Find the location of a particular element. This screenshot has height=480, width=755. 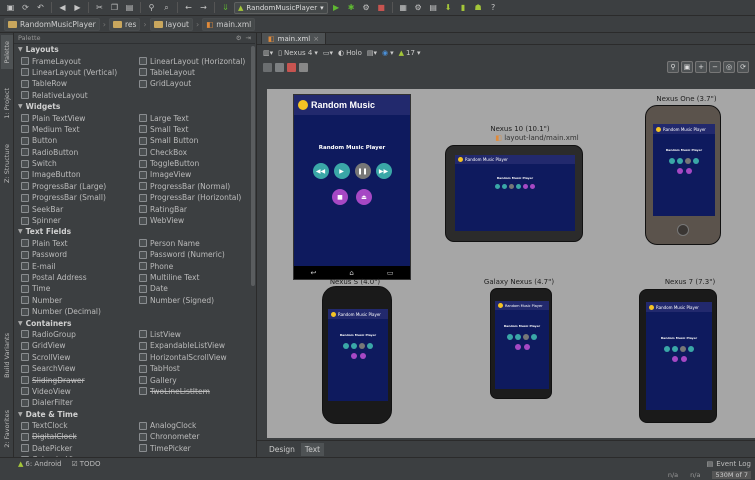

layout-width-icon is located at coordinates (267, 67).